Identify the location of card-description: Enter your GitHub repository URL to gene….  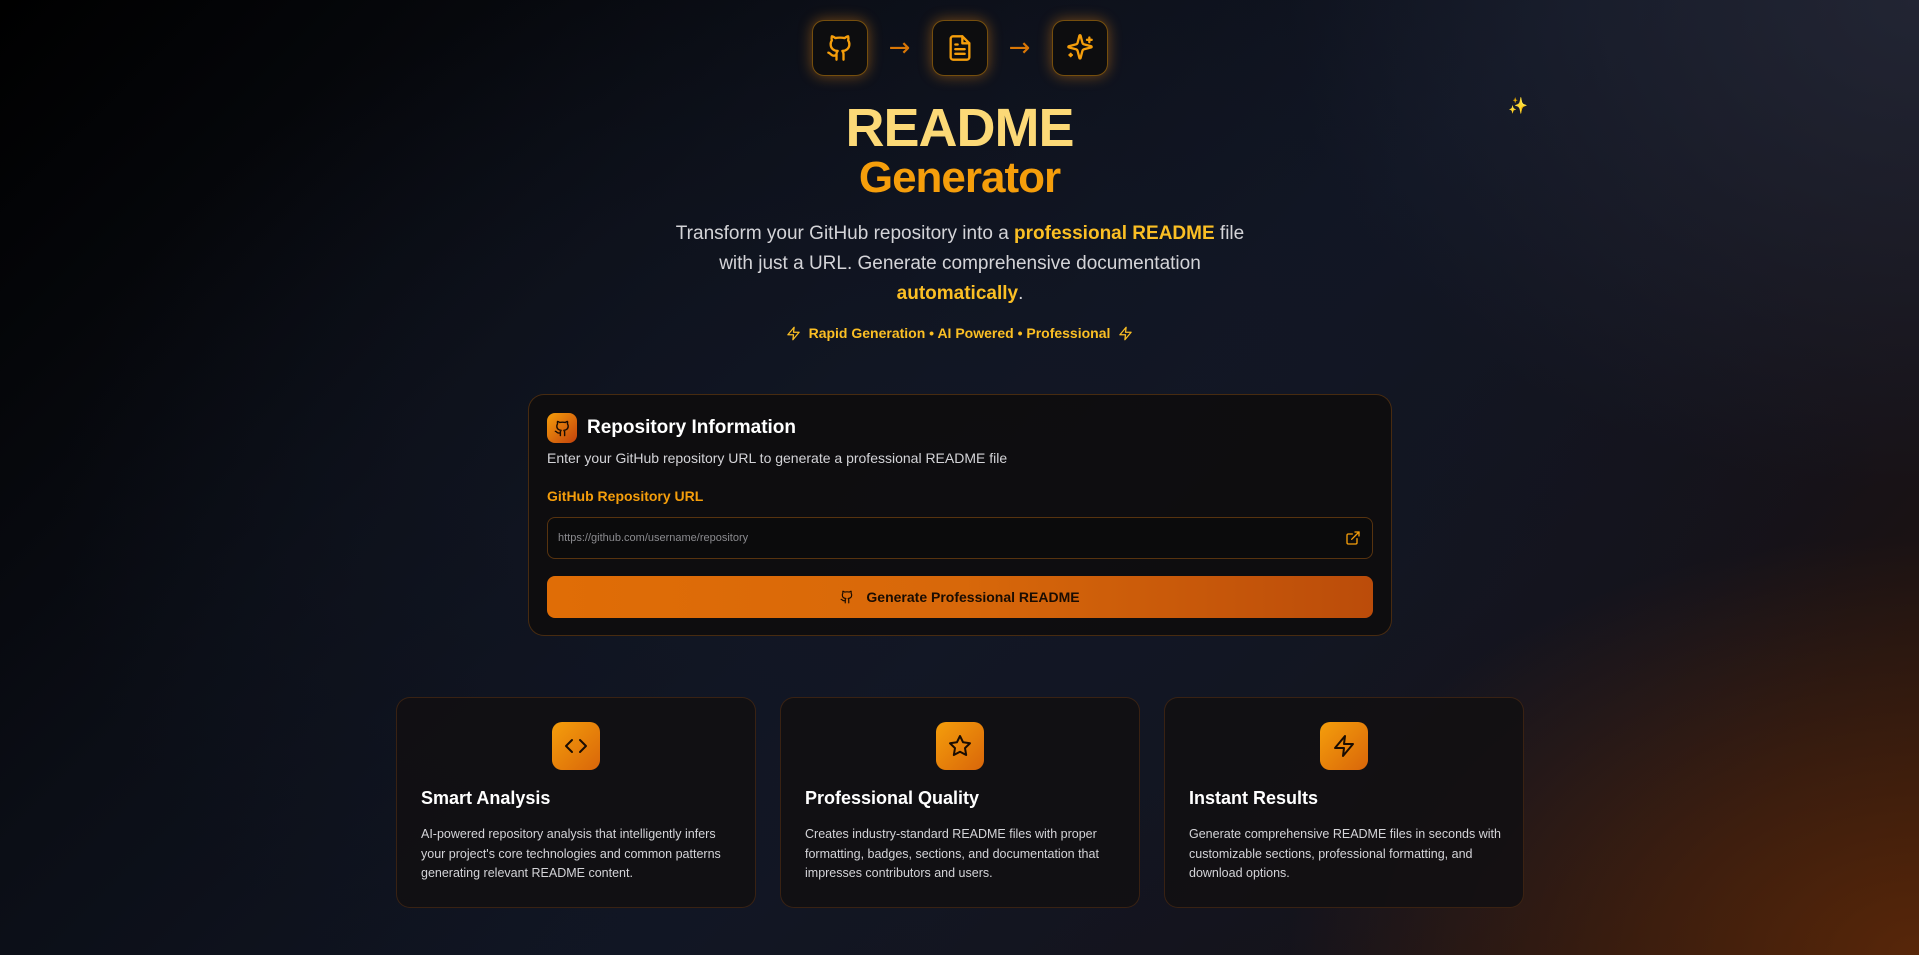
(777, 458).